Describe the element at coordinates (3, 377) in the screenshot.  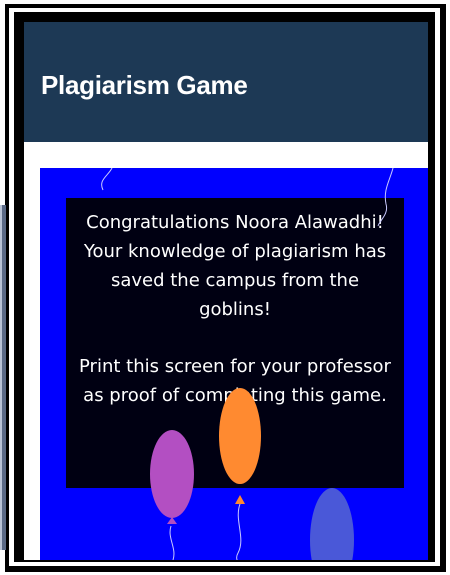
I see `background-window-edge` at that location.